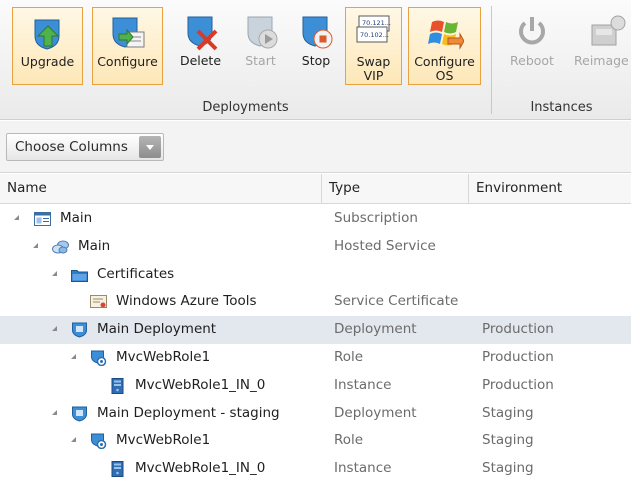  What do you see at coordinates (315, 302) in the screenshot?
I see `table-row: Windows Azure Tools Service Certificate` at bounding box center [315, 302].